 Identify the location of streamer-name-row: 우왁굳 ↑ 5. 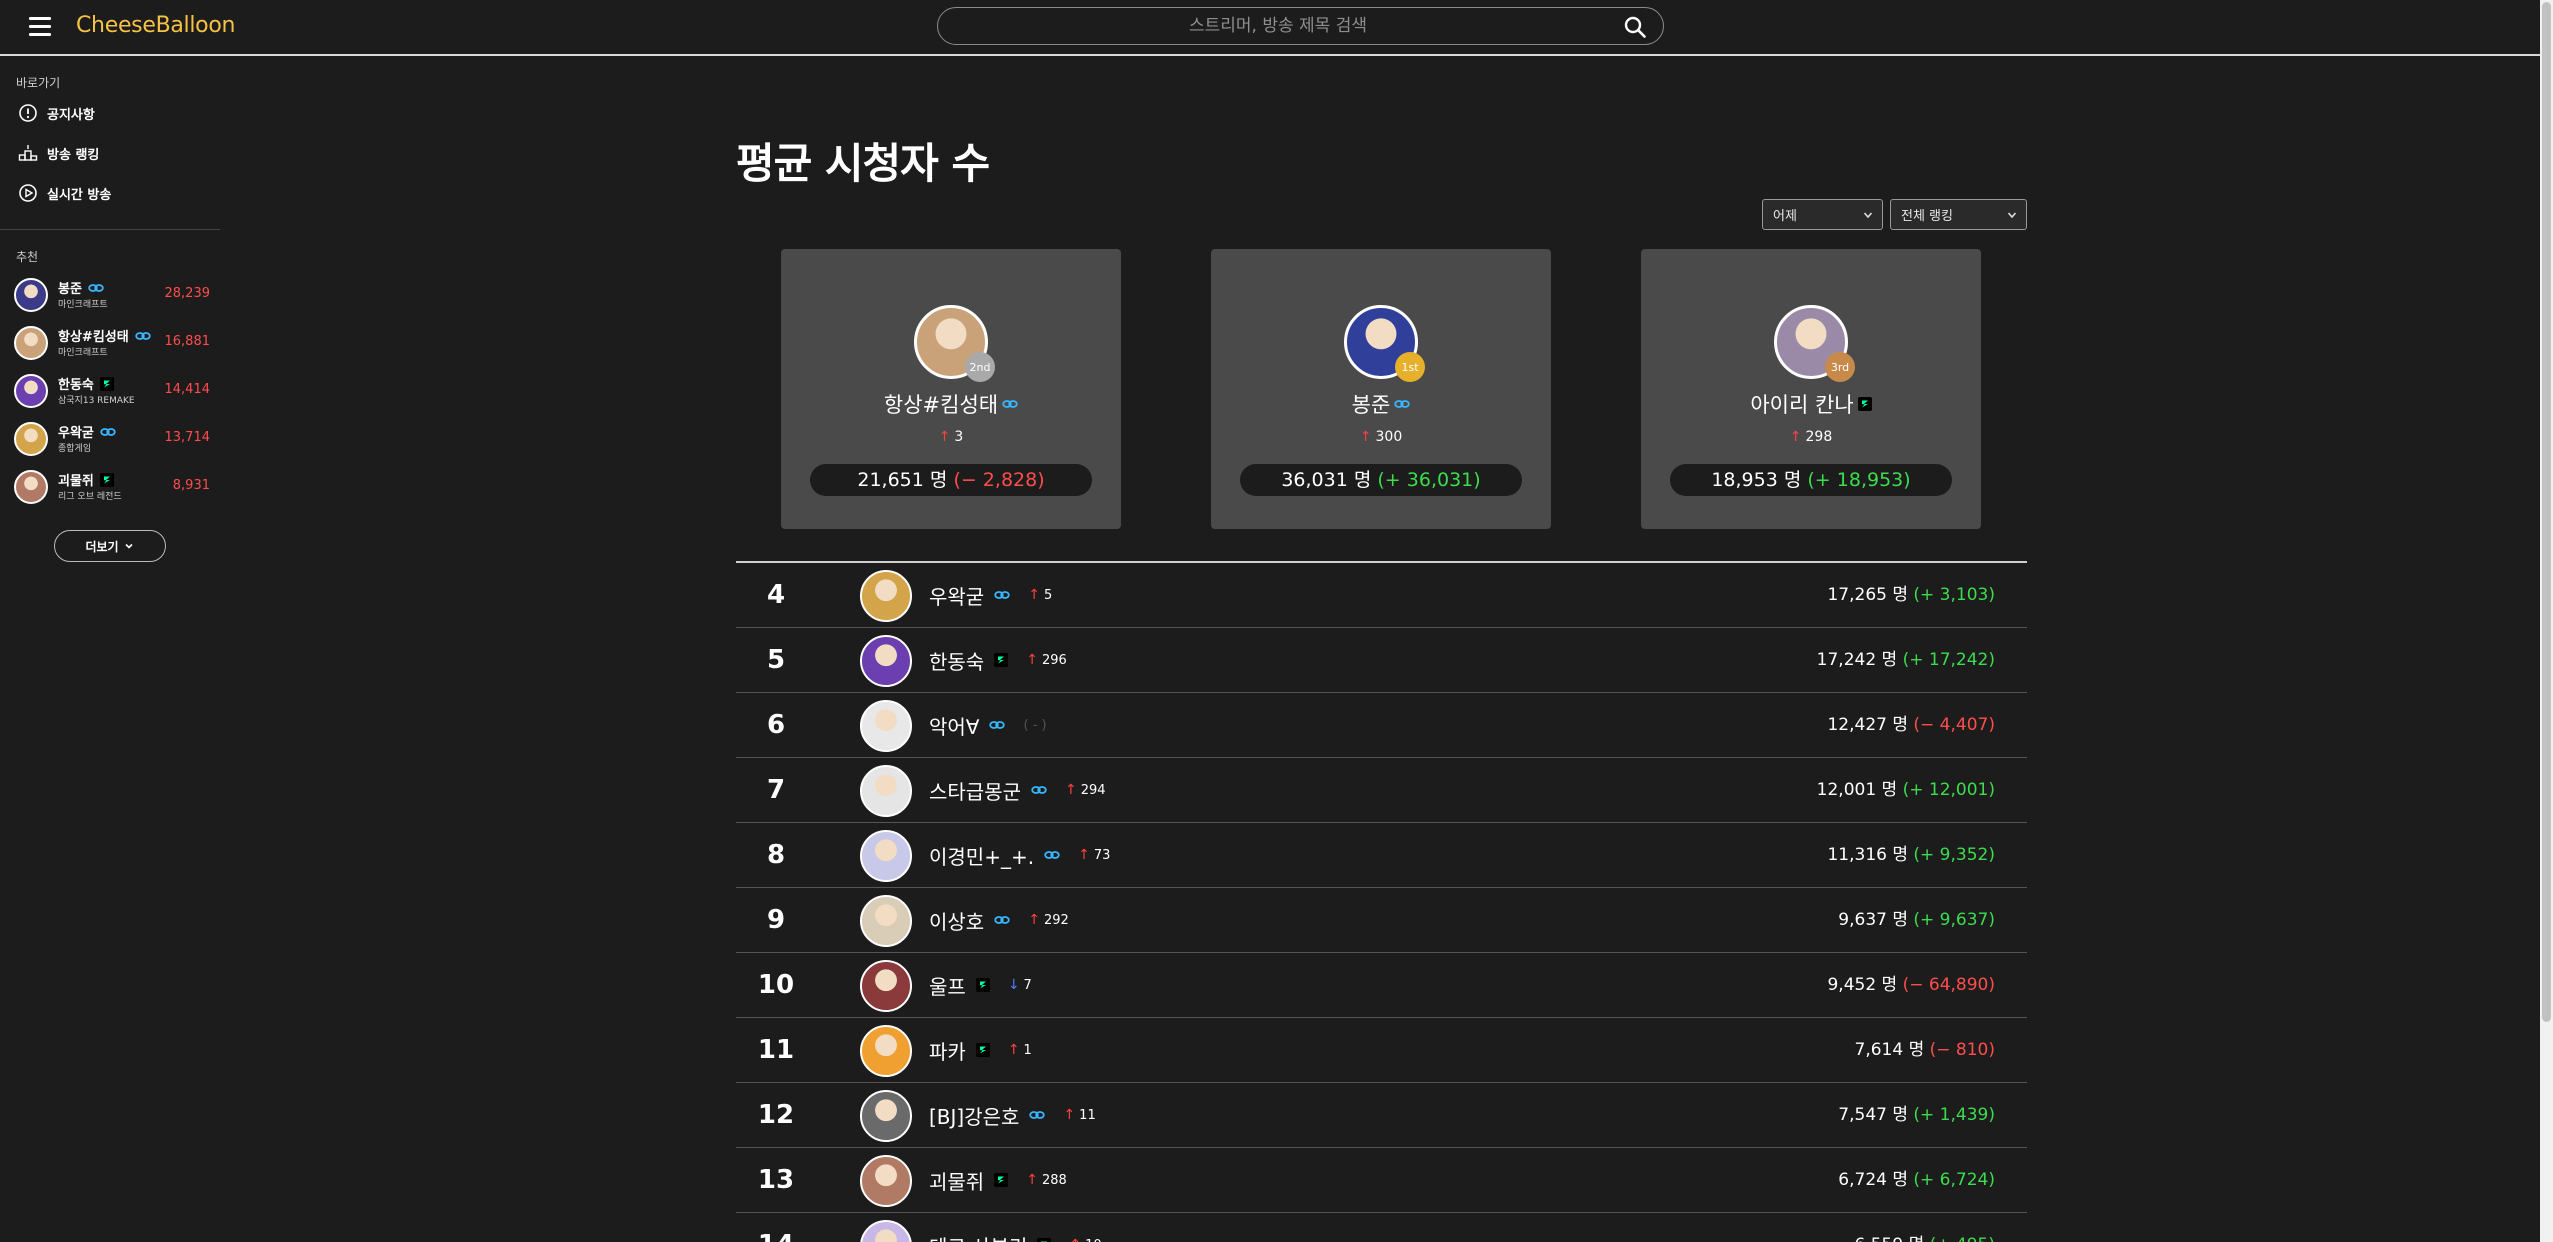
(990, 595).